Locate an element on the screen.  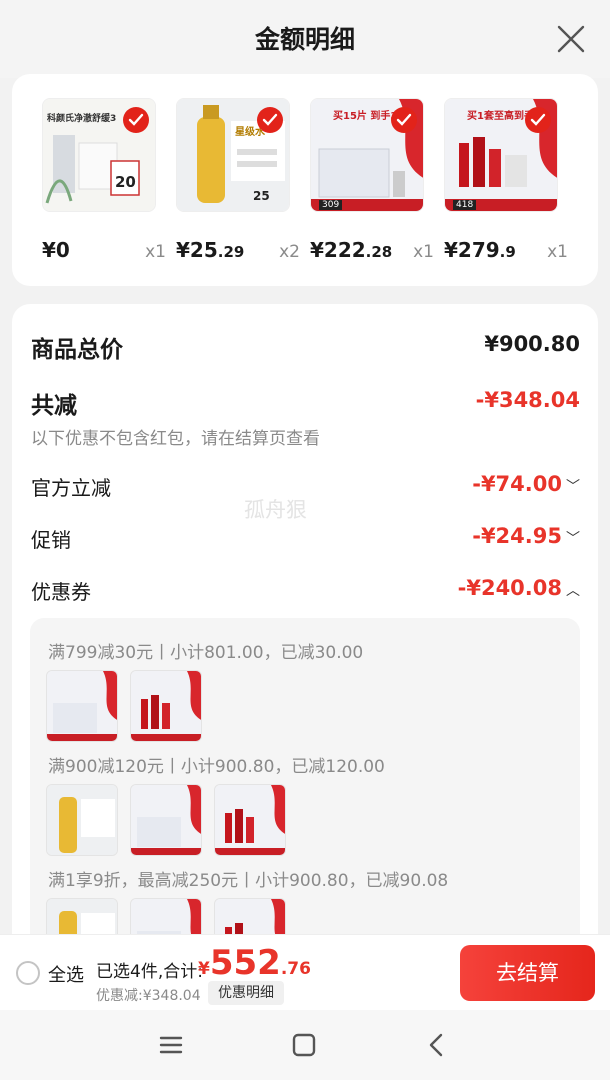
discount-note: 以下优惠不包含红包，请在结算页查看 is located at coordinates (175, 439).